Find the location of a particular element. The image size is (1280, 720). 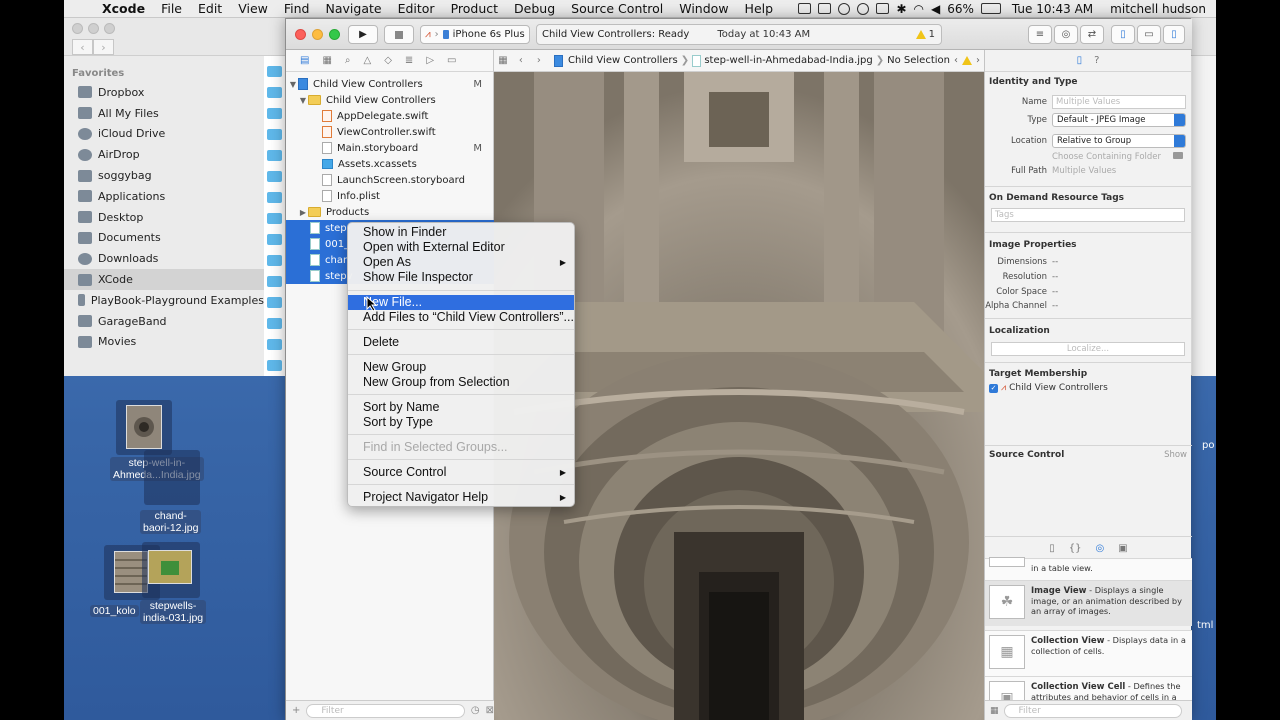

issue-back-icon: ‹ is located at coordinates (956, 60).